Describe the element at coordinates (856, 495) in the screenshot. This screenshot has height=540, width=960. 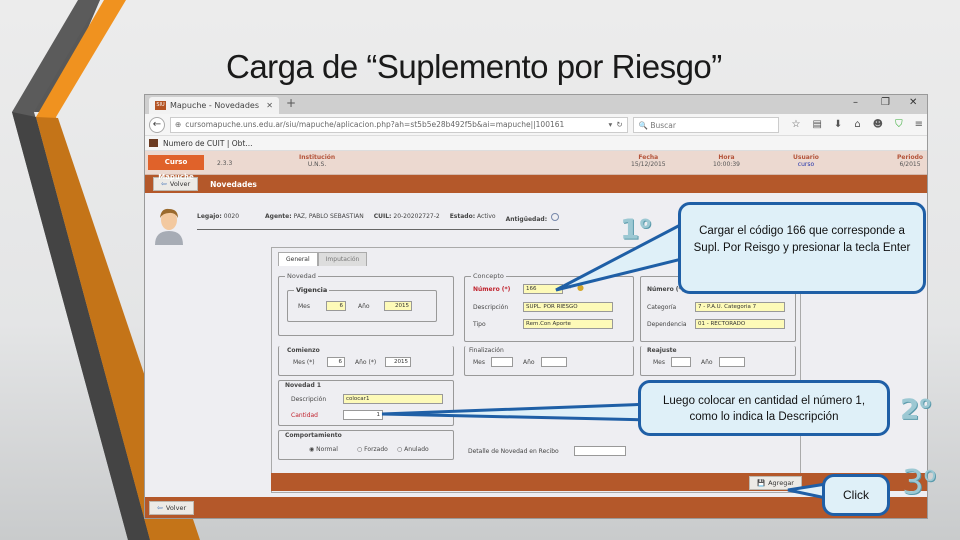
I see `callout-step3: Click` at that location.